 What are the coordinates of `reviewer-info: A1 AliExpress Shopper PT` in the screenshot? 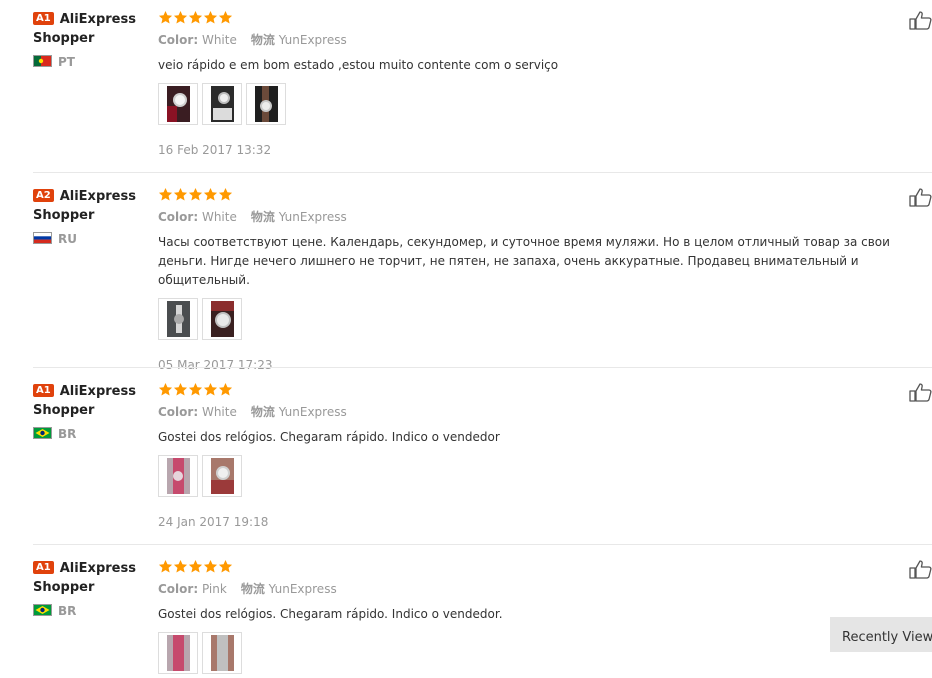 It's located at (93, 39).